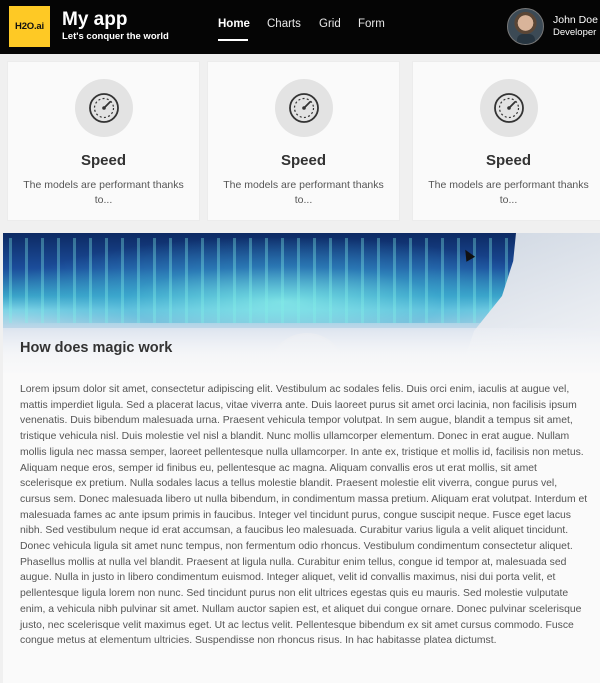  Describe the element at coordinates (284, 24) in the screenshot. I see `nav-charts: Charts` at that location.